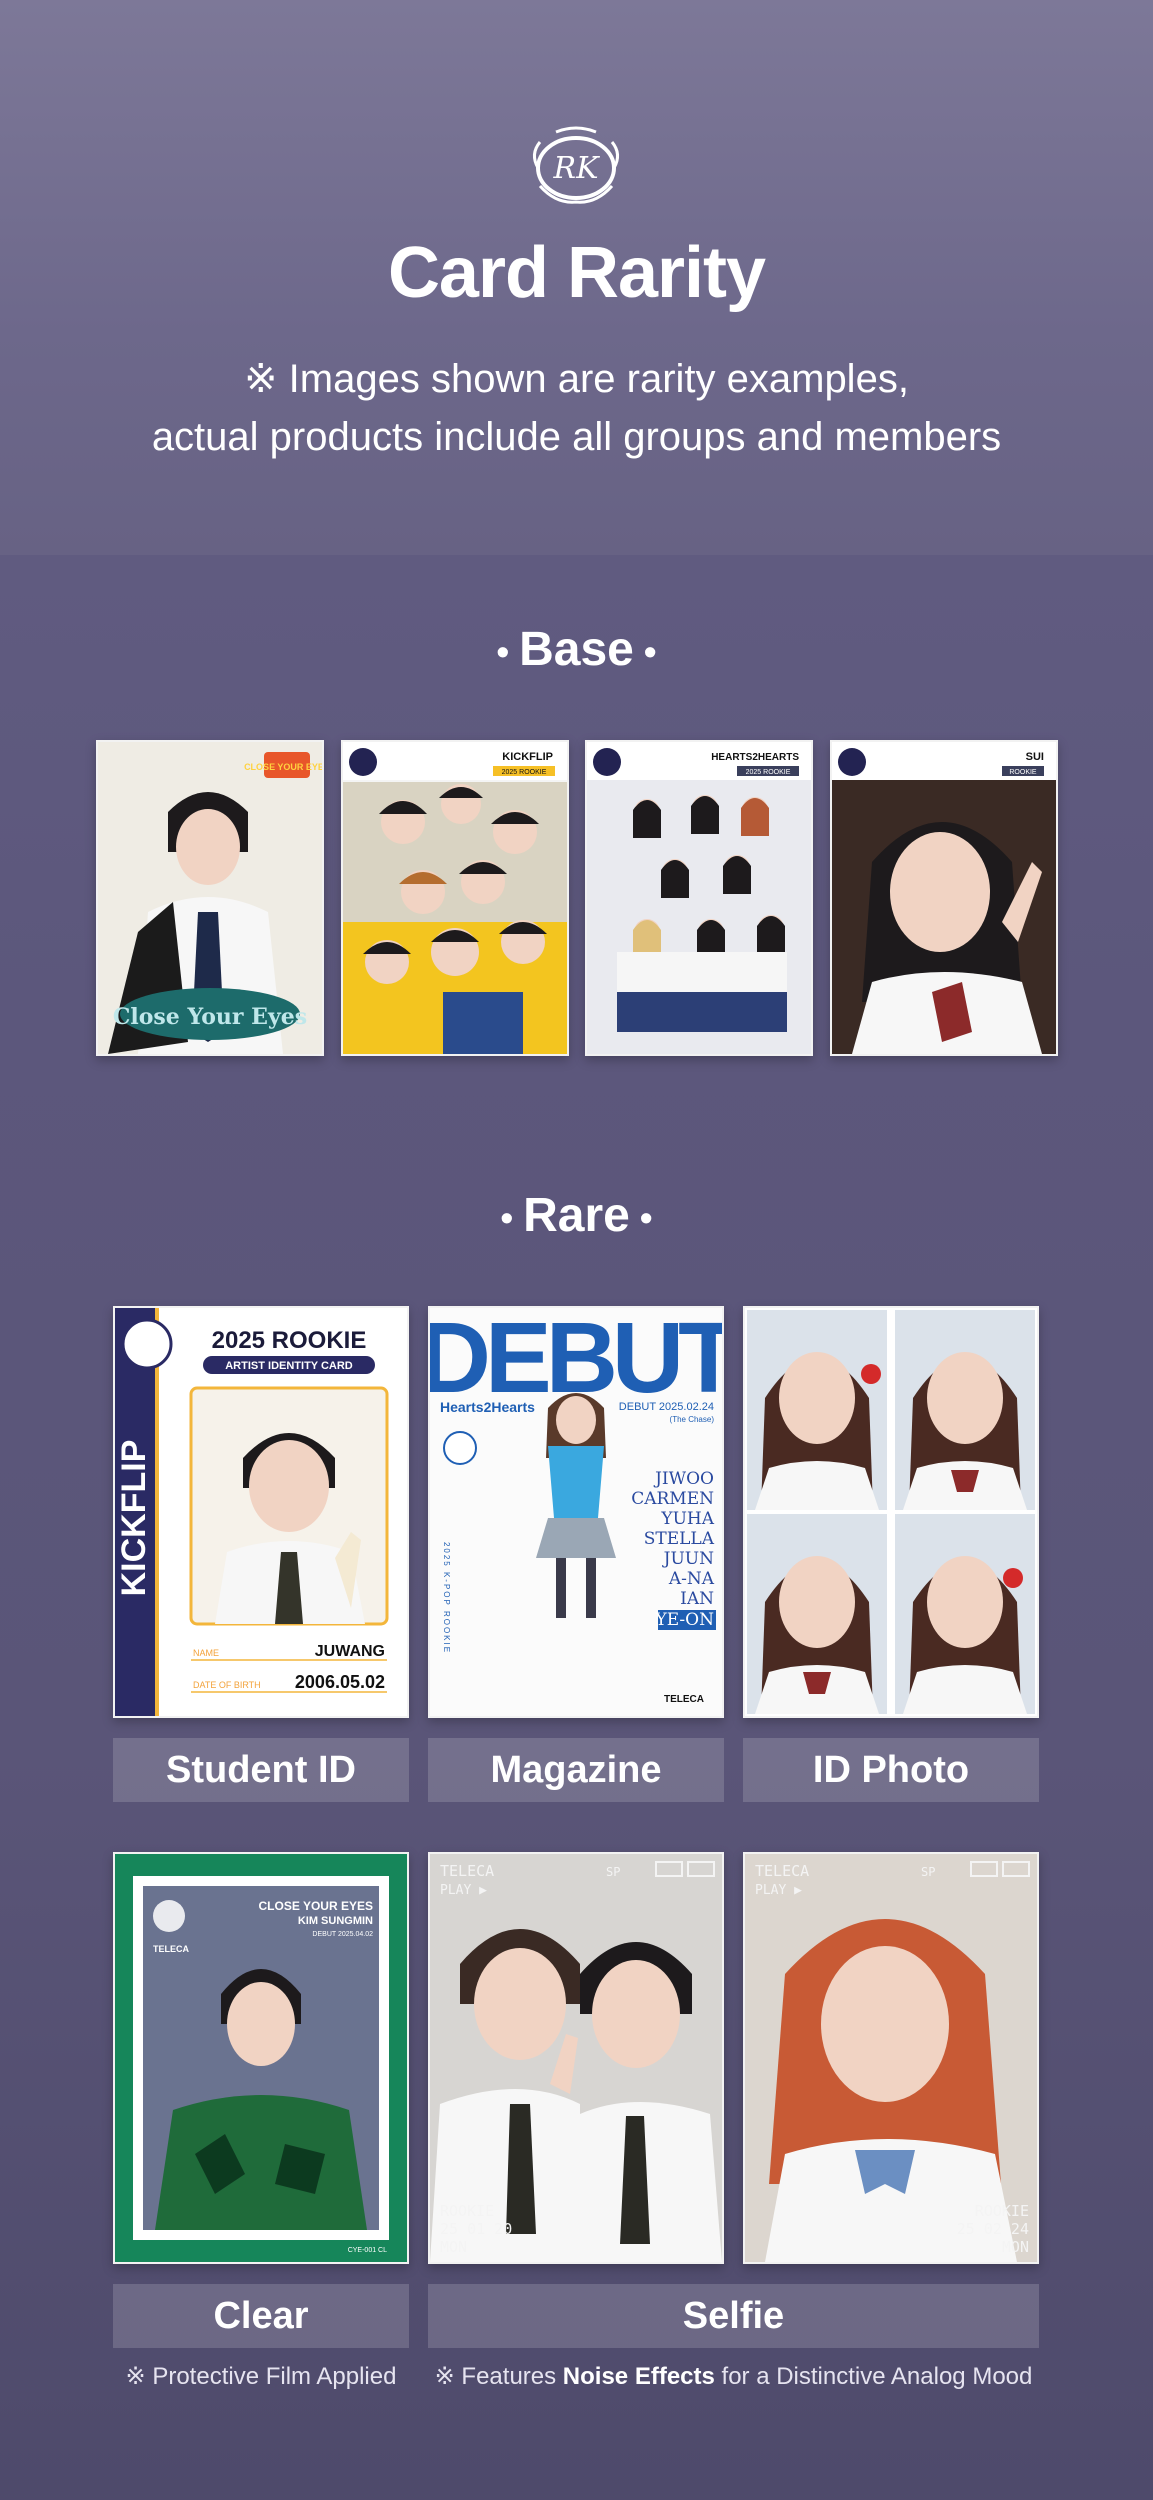 The height and width of the screenshot is (2500, 1153). What do you see at coordinates (782, 1871) in the screenshot?
I see `selfie-2-brand: TELECA` at bounding box center [782, 1871].